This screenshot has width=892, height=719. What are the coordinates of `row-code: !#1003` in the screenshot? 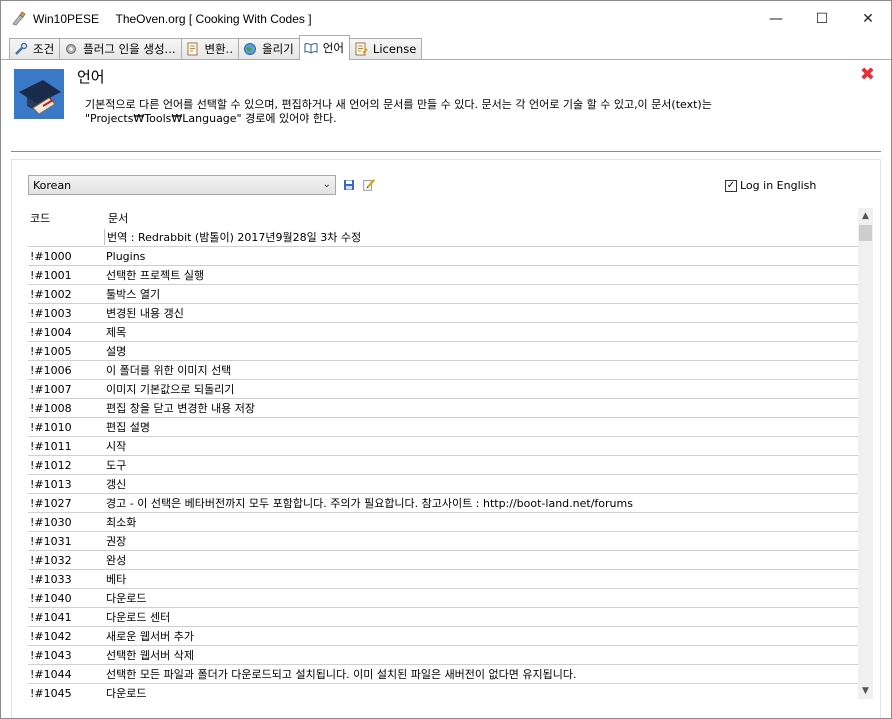 It's located at (51, 313).